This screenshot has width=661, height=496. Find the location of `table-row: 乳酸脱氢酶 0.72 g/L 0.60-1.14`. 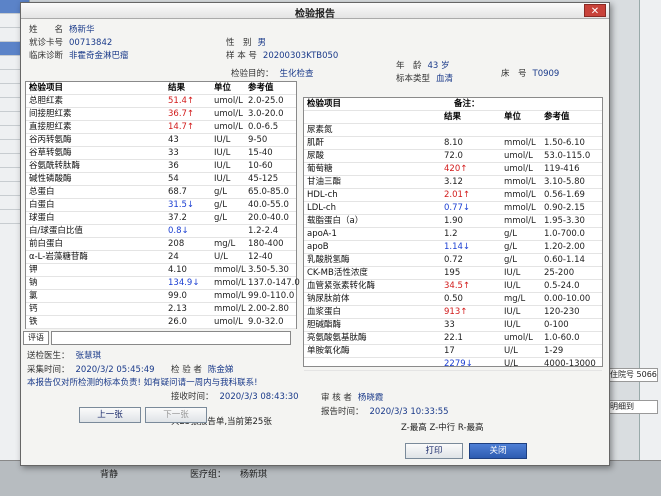

table-row: 乳酸脱氢酶 0.72 g/L 0.60-1.14 is located at coordinates (453, 260).